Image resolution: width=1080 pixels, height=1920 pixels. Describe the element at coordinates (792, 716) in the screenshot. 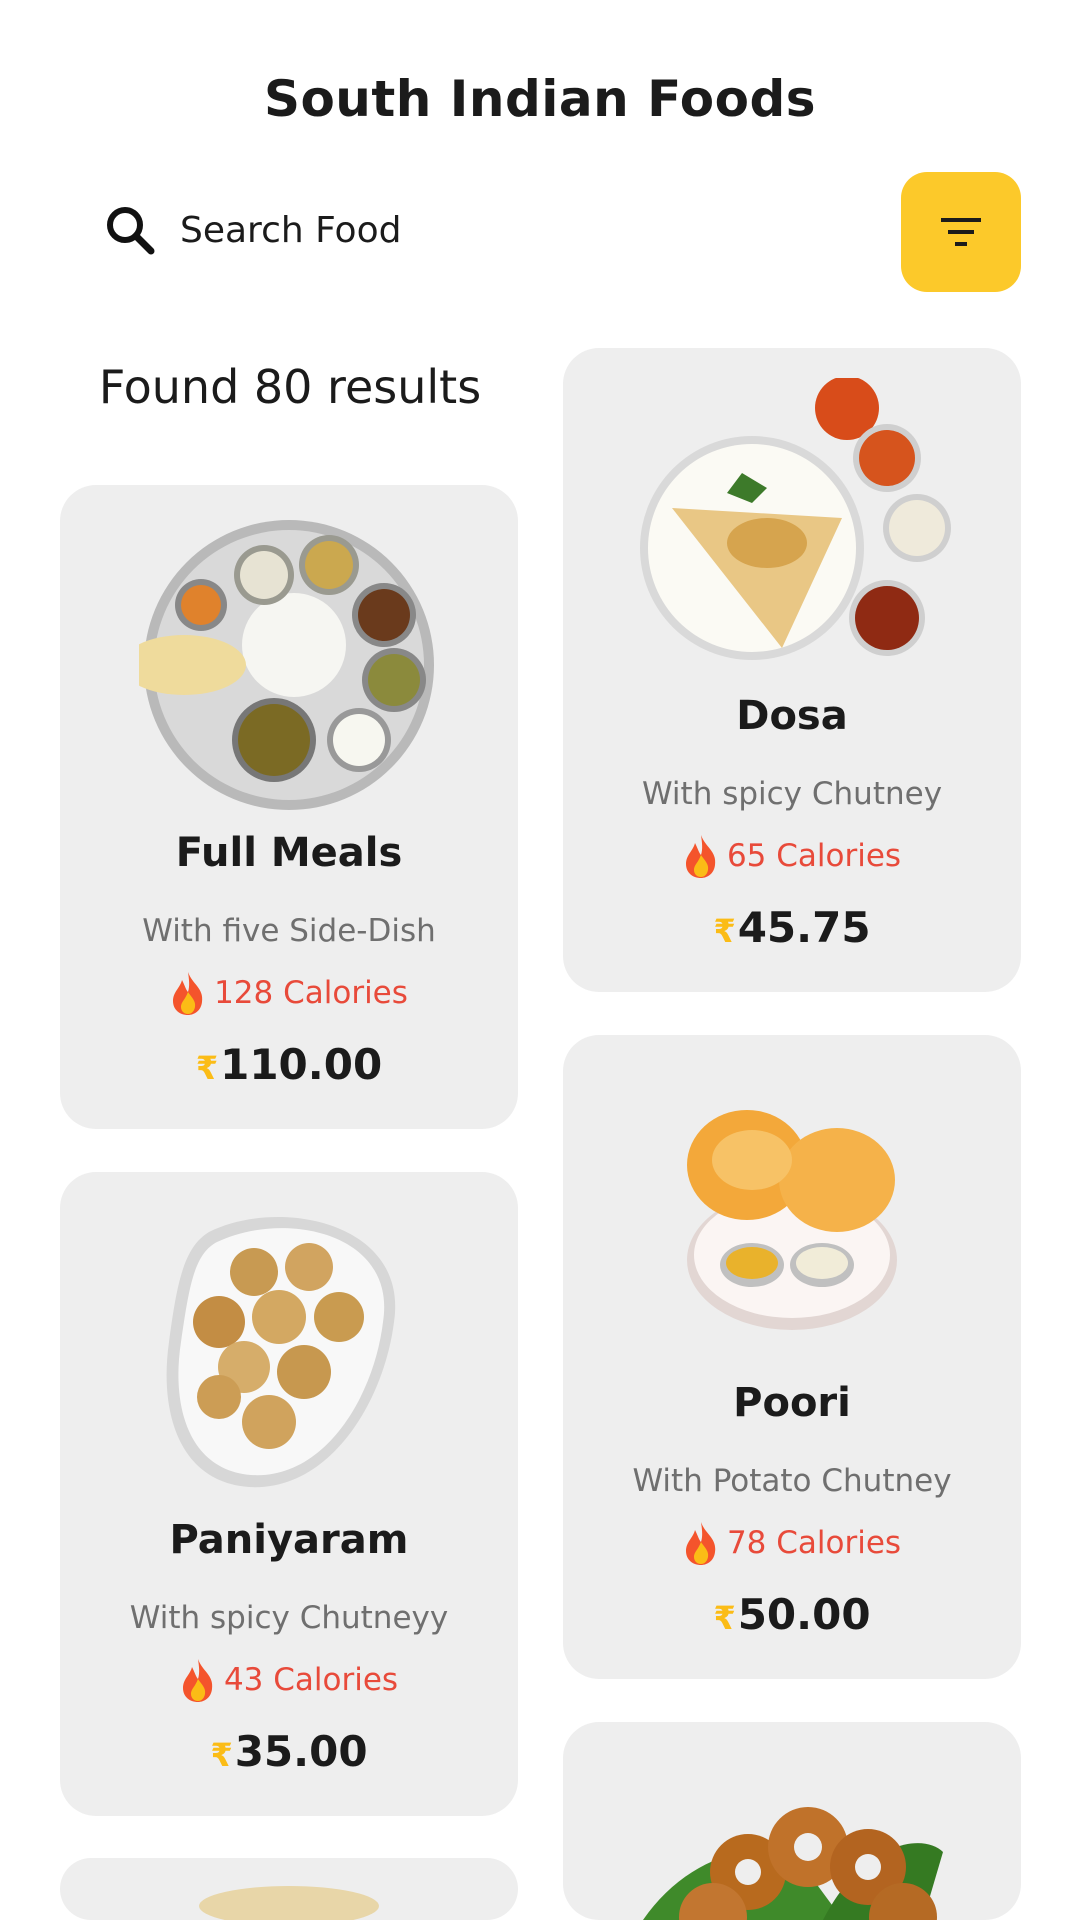

I see `food-name: Dosa` at that location.